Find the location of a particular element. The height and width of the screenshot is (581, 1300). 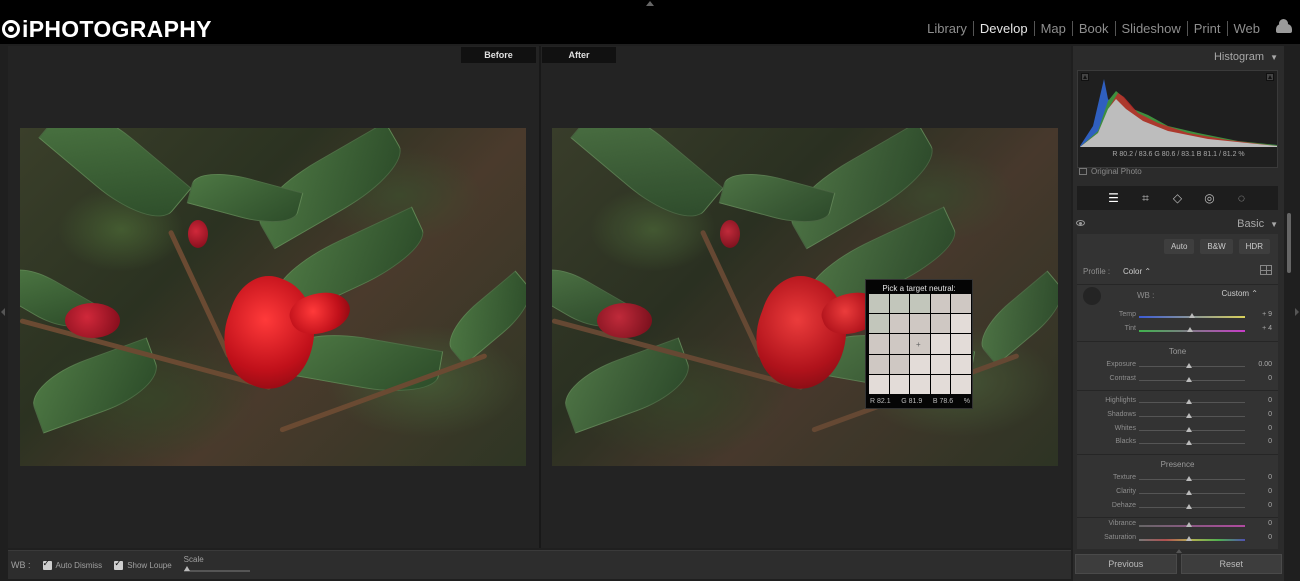

module-book: Book is located at coordinates (1094, 28).